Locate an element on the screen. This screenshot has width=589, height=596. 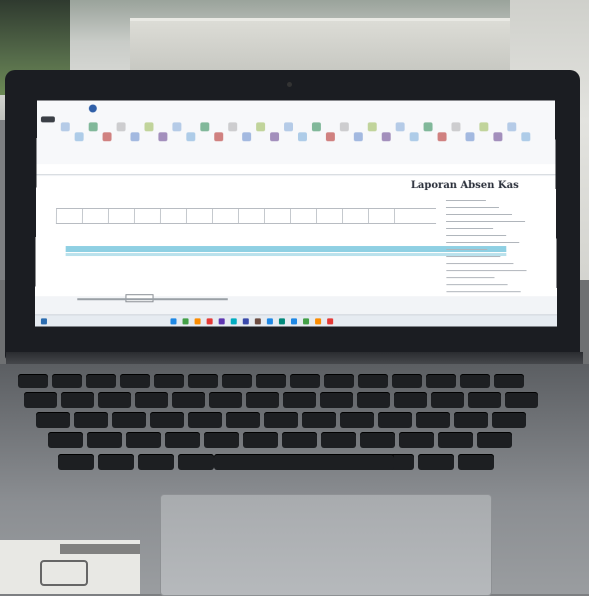
start-icon is located at coordinates (43, 321).